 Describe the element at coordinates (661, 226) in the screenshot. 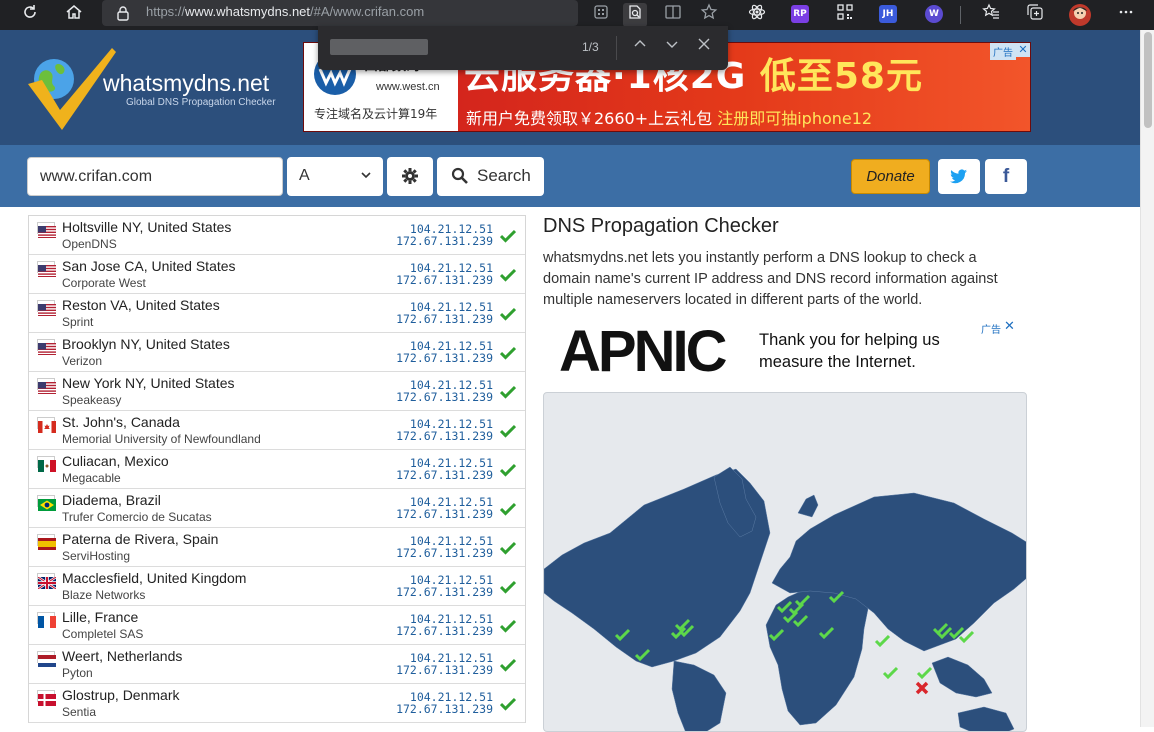

I see `info-title: DNS Propagation Checker` at that location.